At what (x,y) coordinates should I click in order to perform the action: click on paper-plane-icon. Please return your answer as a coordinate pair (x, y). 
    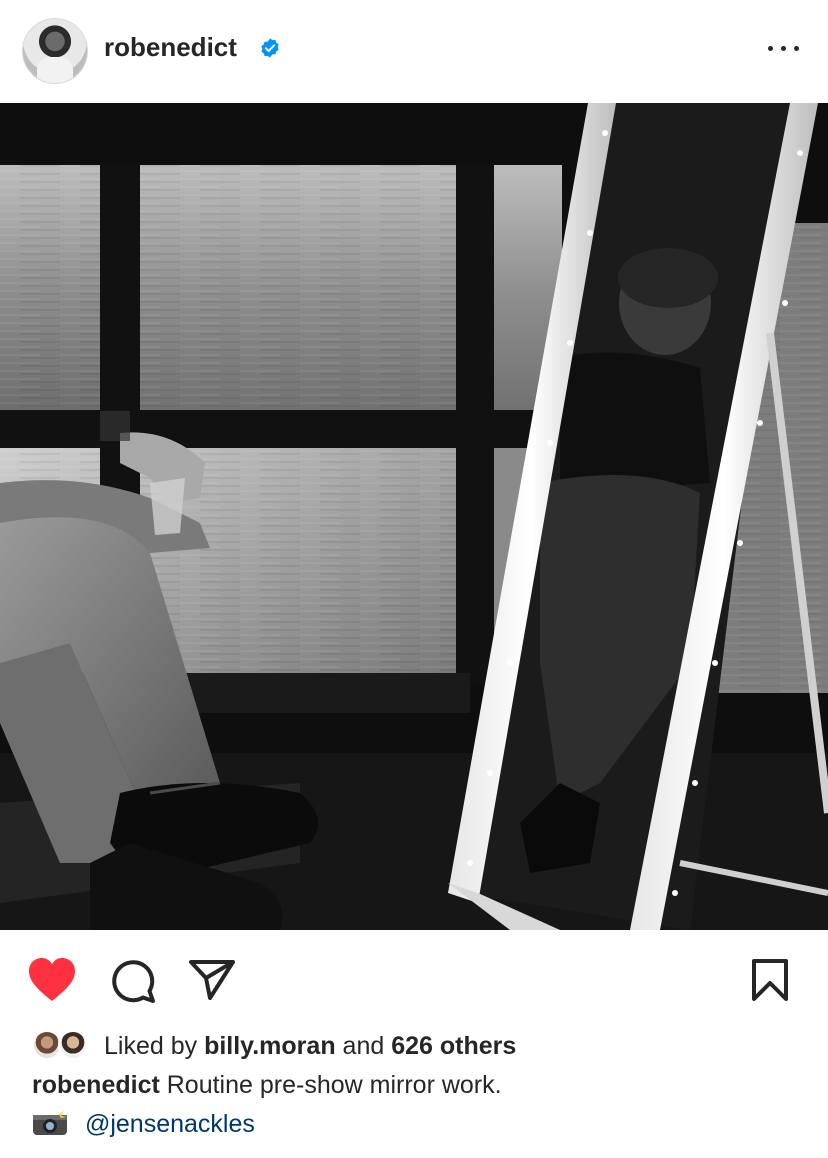
    Looking at the image, I should click on (212, 980).